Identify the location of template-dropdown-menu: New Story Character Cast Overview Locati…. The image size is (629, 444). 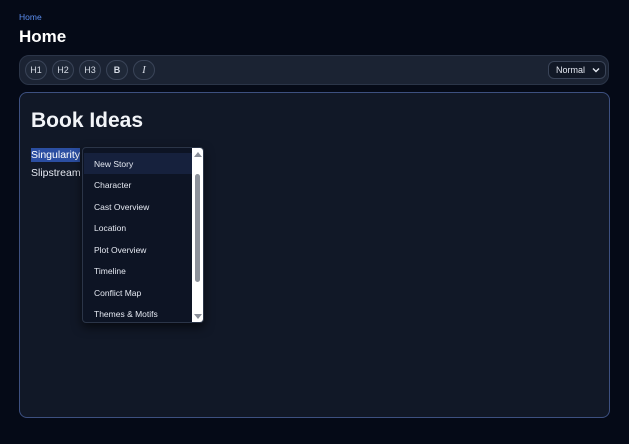
(143, 235).